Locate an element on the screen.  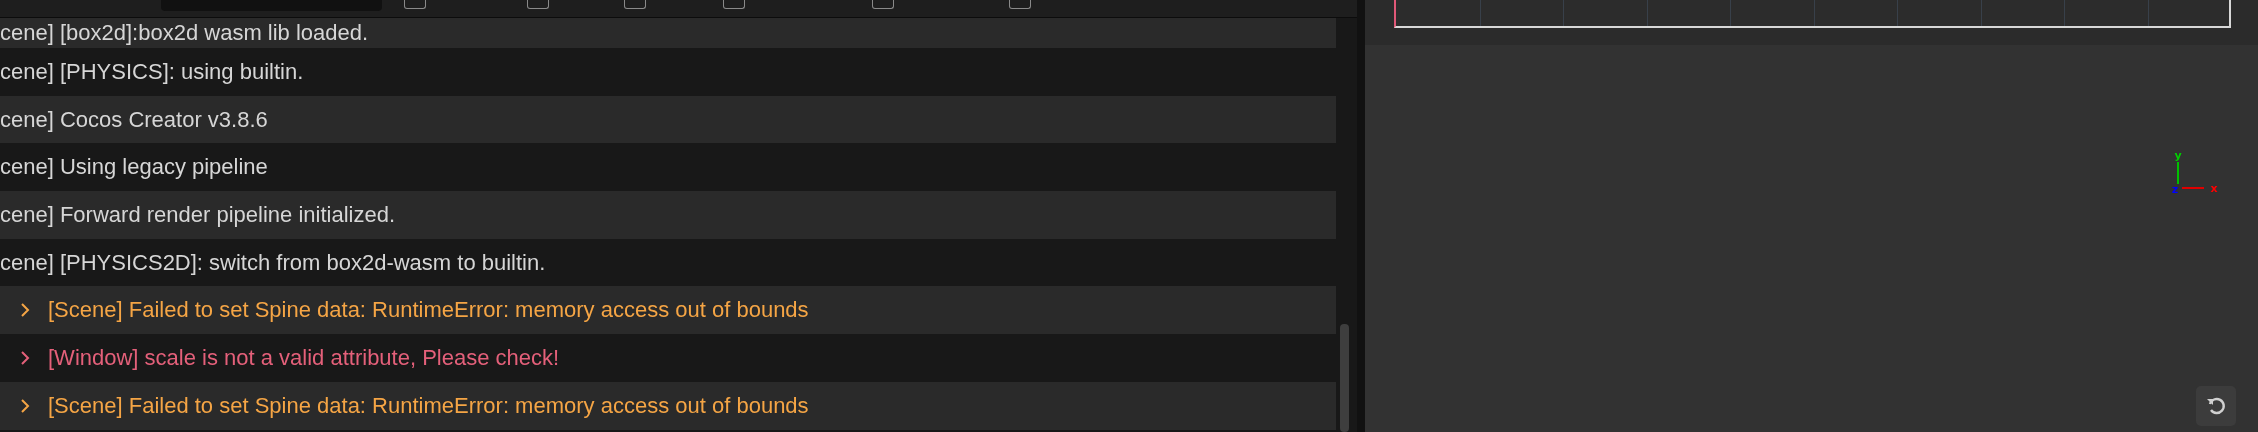
y-axis-line is located at coordinates (2178, 173).